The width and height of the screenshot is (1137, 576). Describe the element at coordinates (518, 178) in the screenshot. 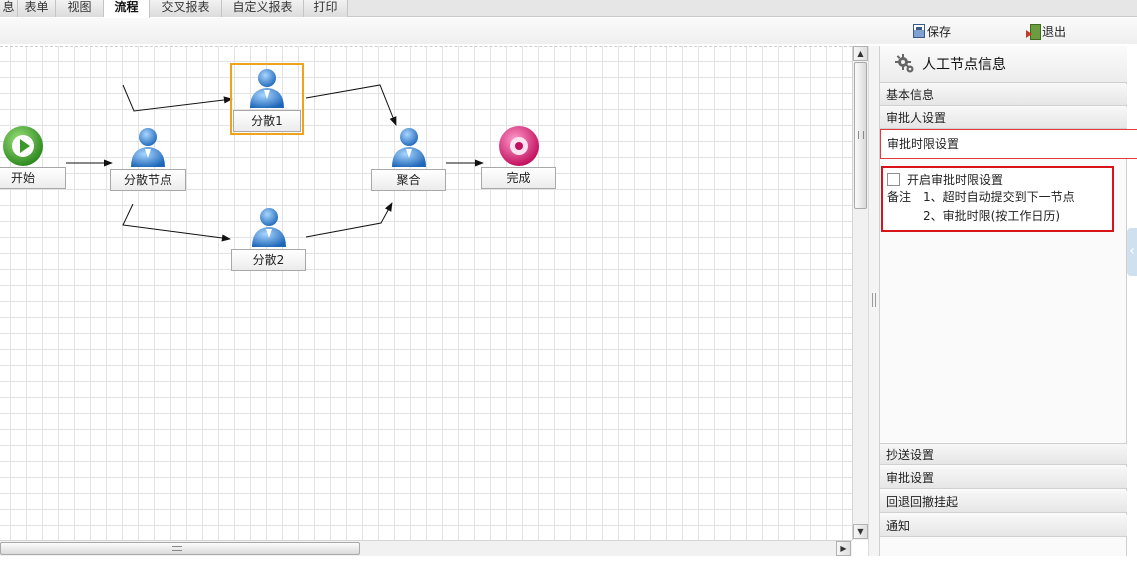

I see `node-end-label: 完成` at that location.